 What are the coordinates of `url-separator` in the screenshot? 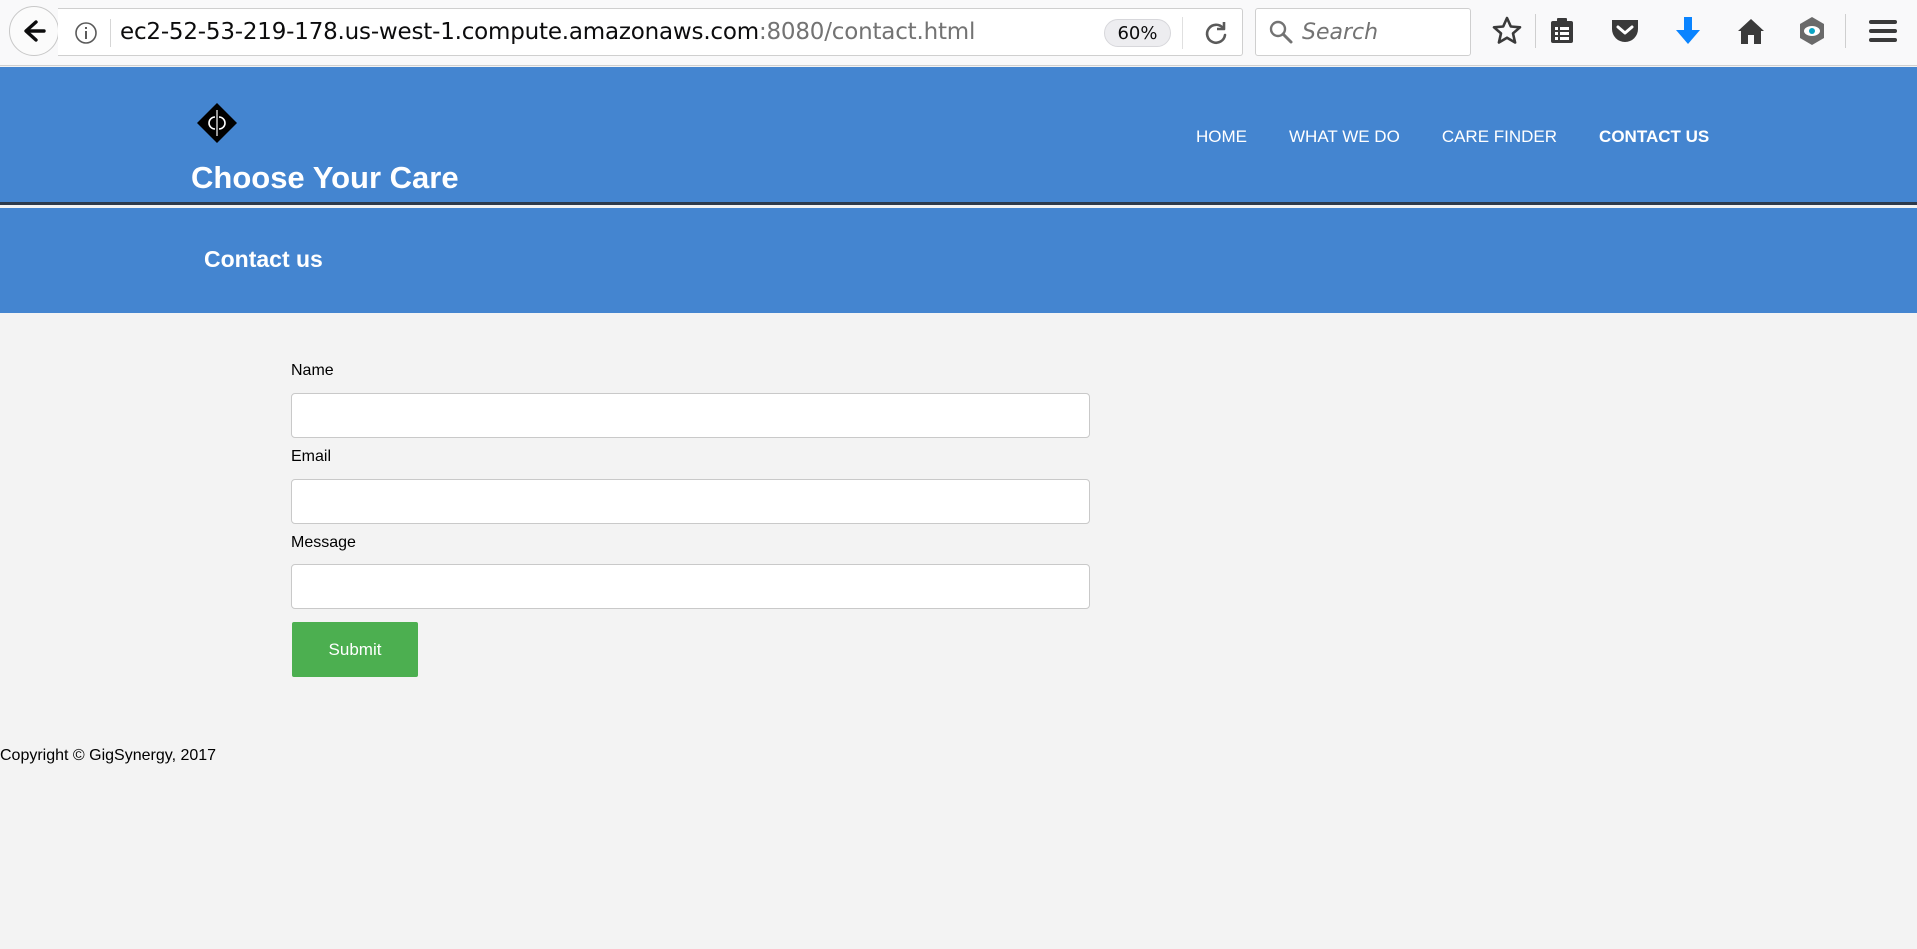 It's located at (110, 33).